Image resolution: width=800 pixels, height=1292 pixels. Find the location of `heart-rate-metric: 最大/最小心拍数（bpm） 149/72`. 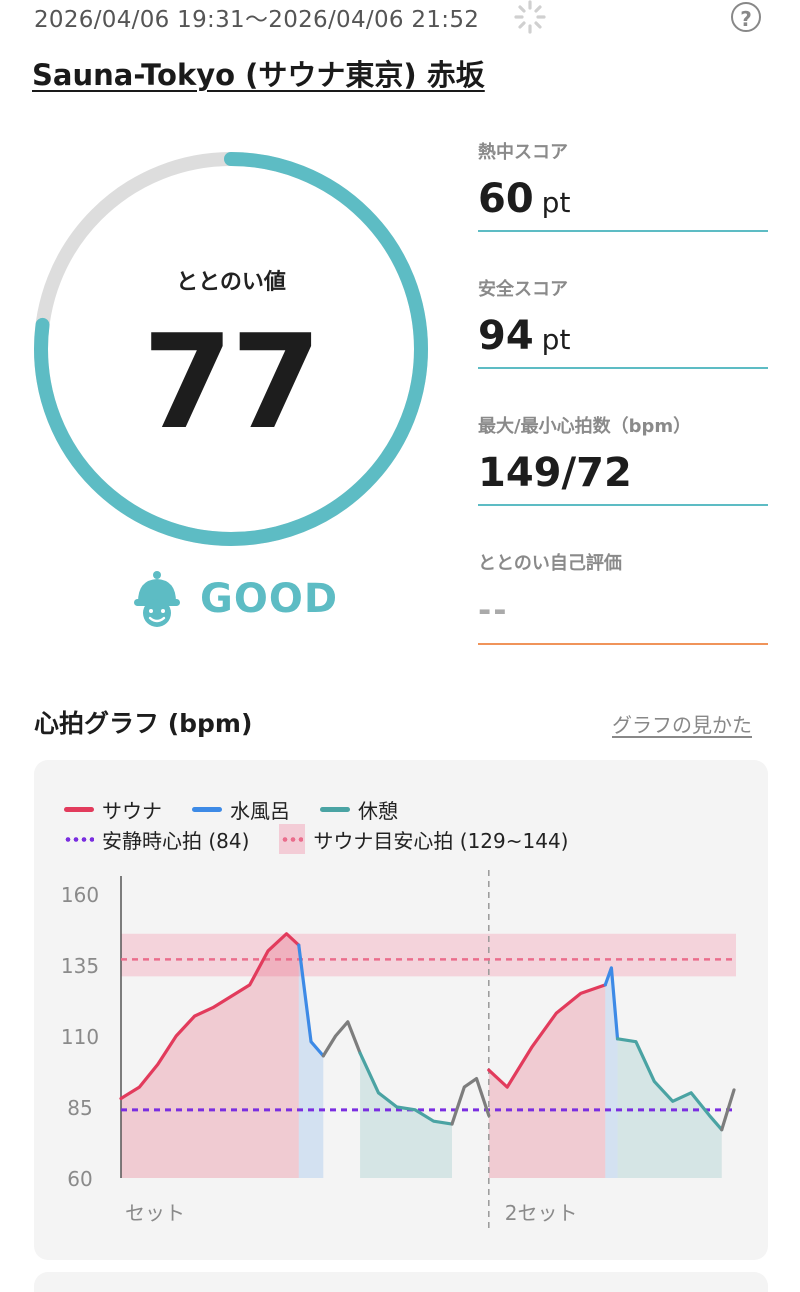

heart-rate-metric: 最大/最小心拍数（bpm） 149/72 is located at coordinates (623, 459).